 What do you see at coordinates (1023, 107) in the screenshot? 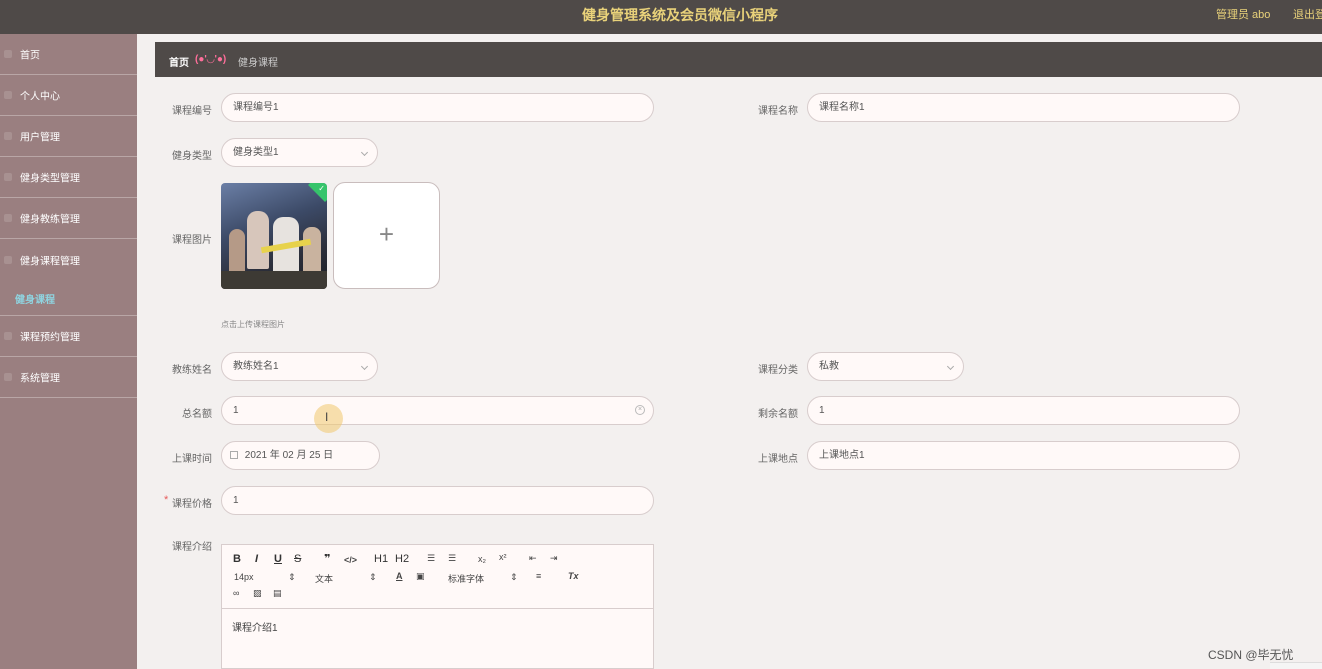
I see `course-name-input: 课程名称1` at bounding box center [1023, 107].